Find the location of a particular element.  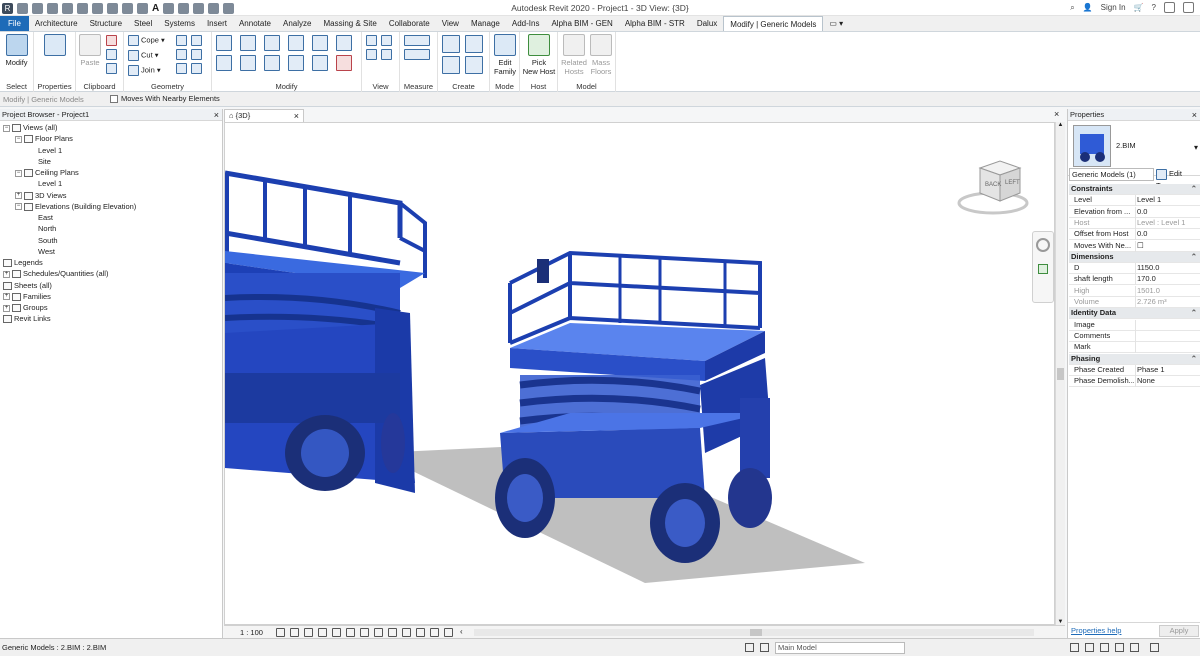

property-group-header: Identity Data ⌃ is located at coordinates (1134, 314).